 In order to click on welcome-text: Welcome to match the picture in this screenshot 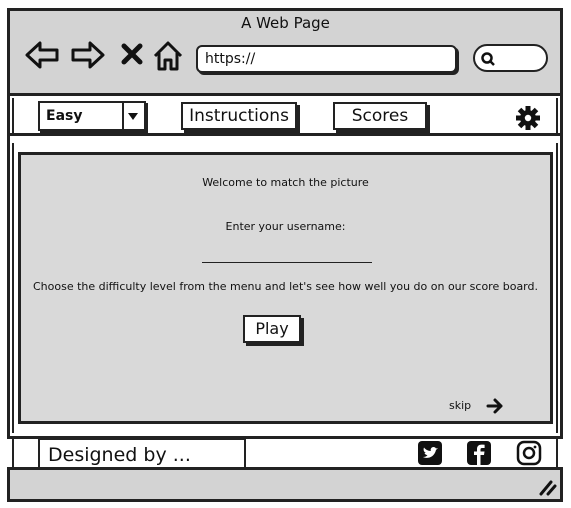, I will do `click(285, 182)`.